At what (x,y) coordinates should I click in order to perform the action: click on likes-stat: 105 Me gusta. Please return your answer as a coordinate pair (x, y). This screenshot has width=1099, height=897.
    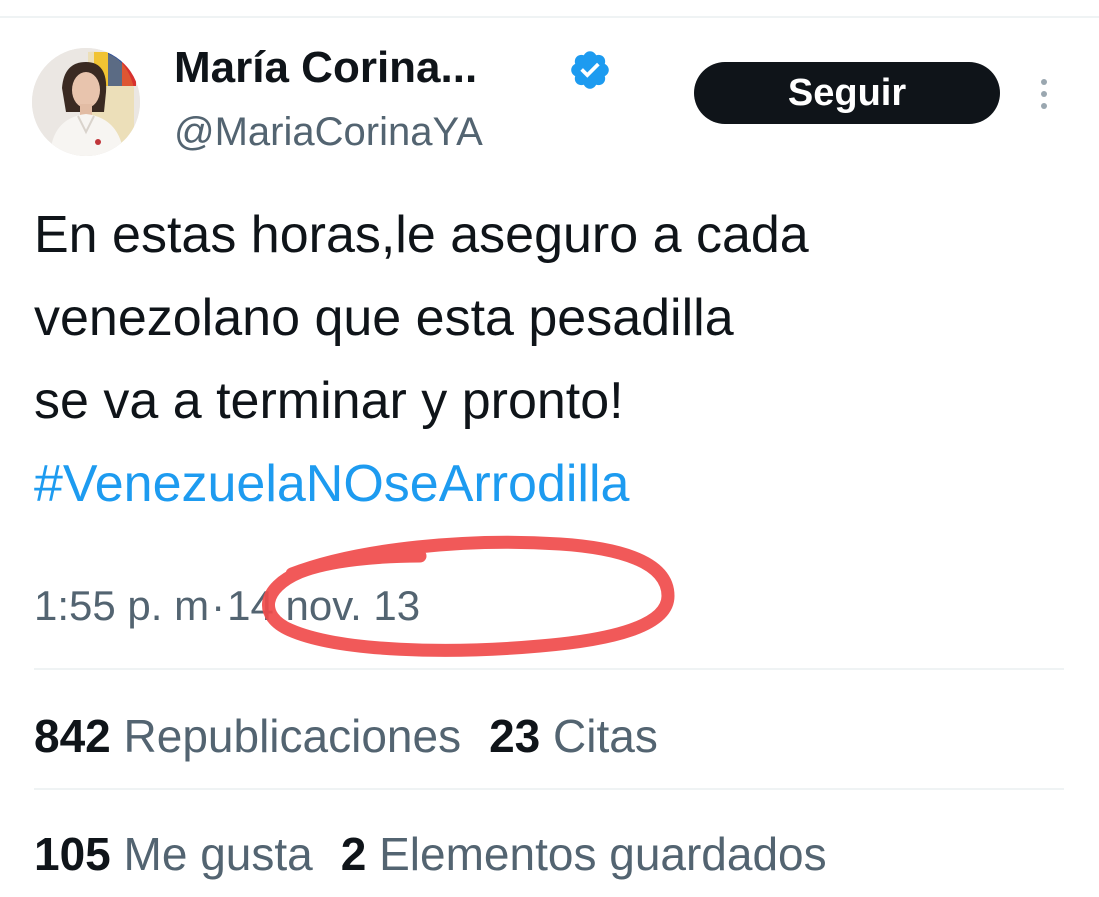
    Looking at the image, I should click on (173, 854).